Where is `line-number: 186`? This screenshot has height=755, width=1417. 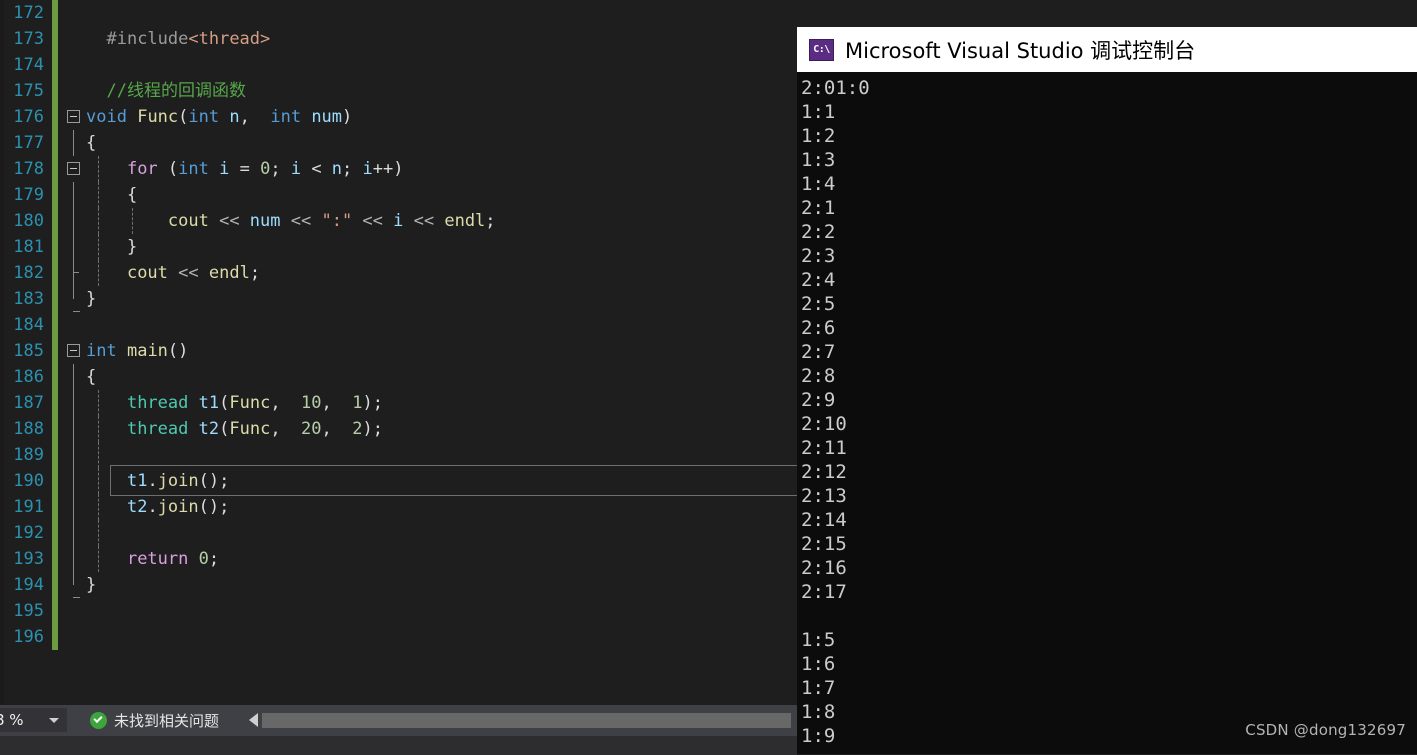 line-number: 186 is located at coordinates (28, 377).